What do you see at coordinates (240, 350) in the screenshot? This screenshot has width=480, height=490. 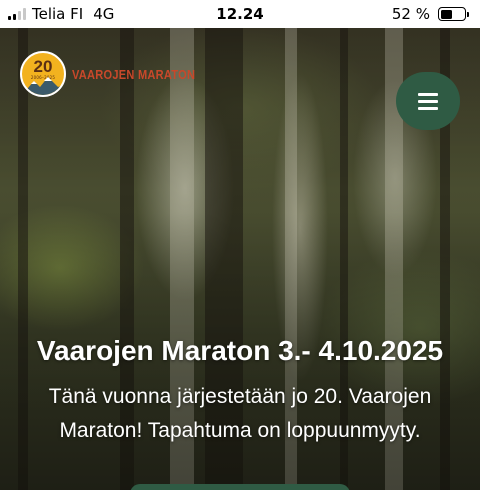 I see `hero-title: Vaarojen Maraton 3.- 4.10.2025` at bounding box center [240, 350].